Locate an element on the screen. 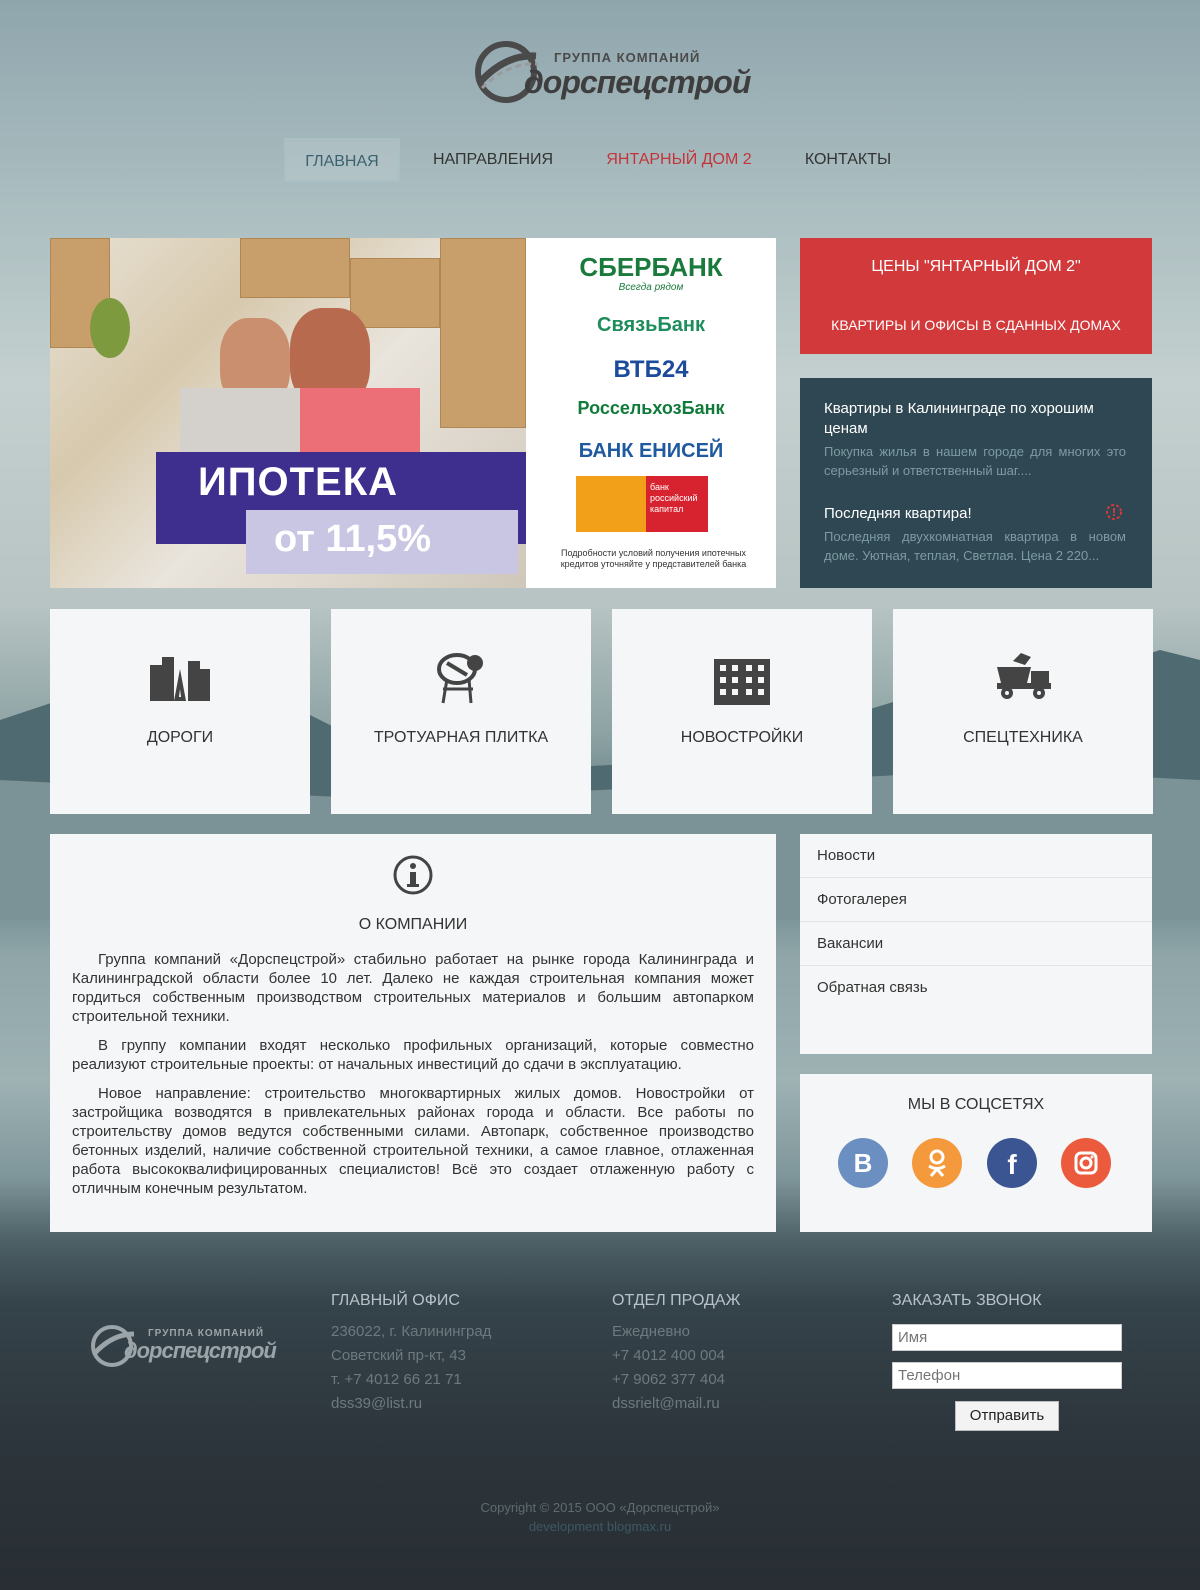 This screenshot has height=1590, width=1200. vk-icon: В is located at coordinates (863, 1163).